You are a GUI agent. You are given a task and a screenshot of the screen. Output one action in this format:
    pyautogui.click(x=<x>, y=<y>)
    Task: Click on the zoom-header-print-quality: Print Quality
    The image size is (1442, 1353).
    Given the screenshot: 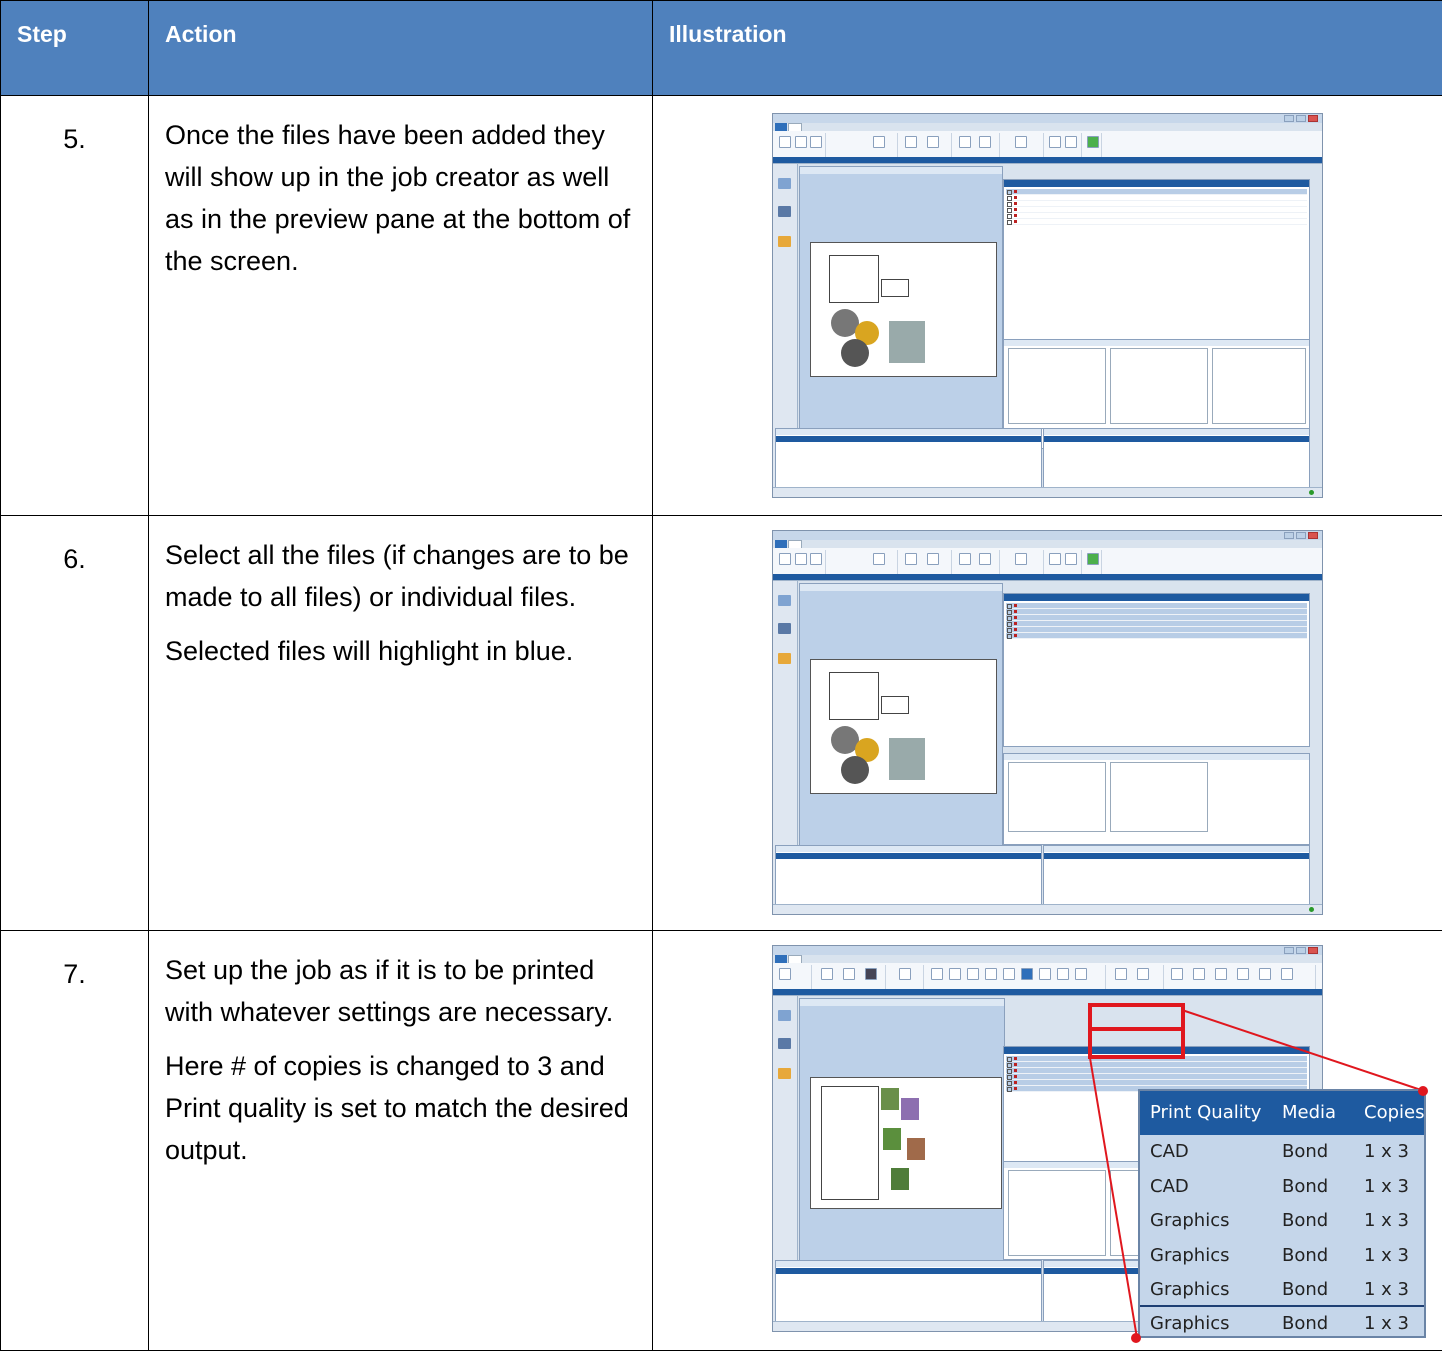 What is the action you would take?
    pyautogui.click(x=1206, y=1112)
    